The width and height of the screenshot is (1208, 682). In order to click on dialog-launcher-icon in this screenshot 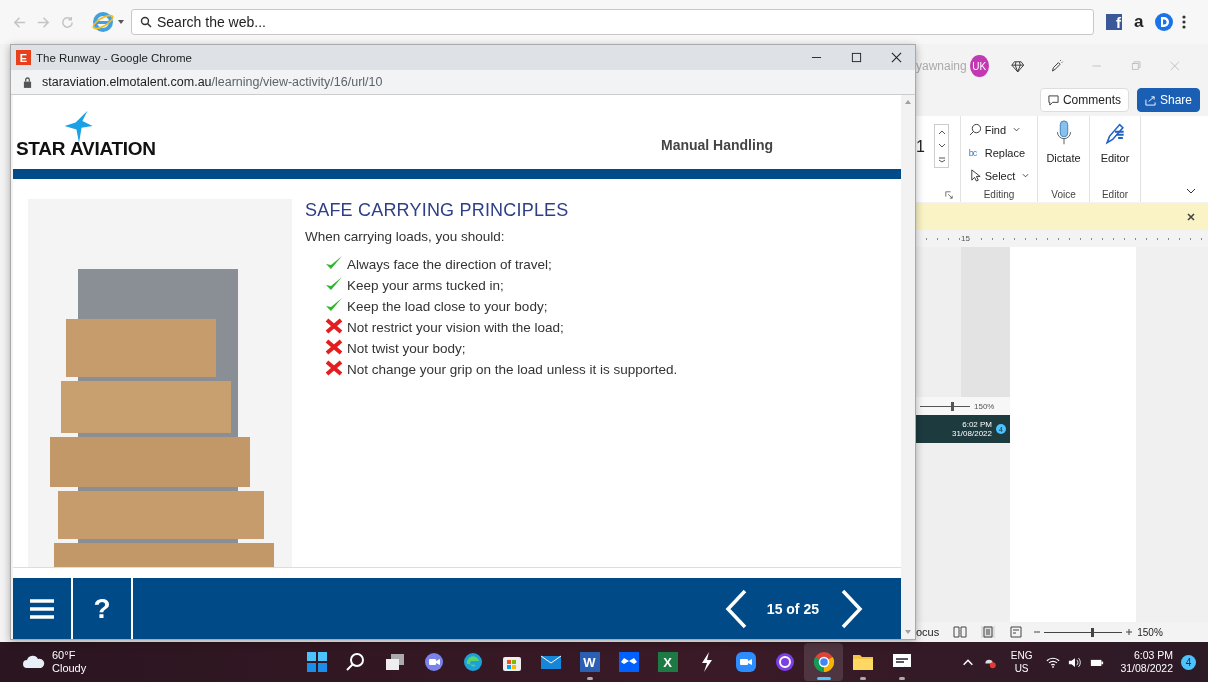, I will do `click(949, 195)`.